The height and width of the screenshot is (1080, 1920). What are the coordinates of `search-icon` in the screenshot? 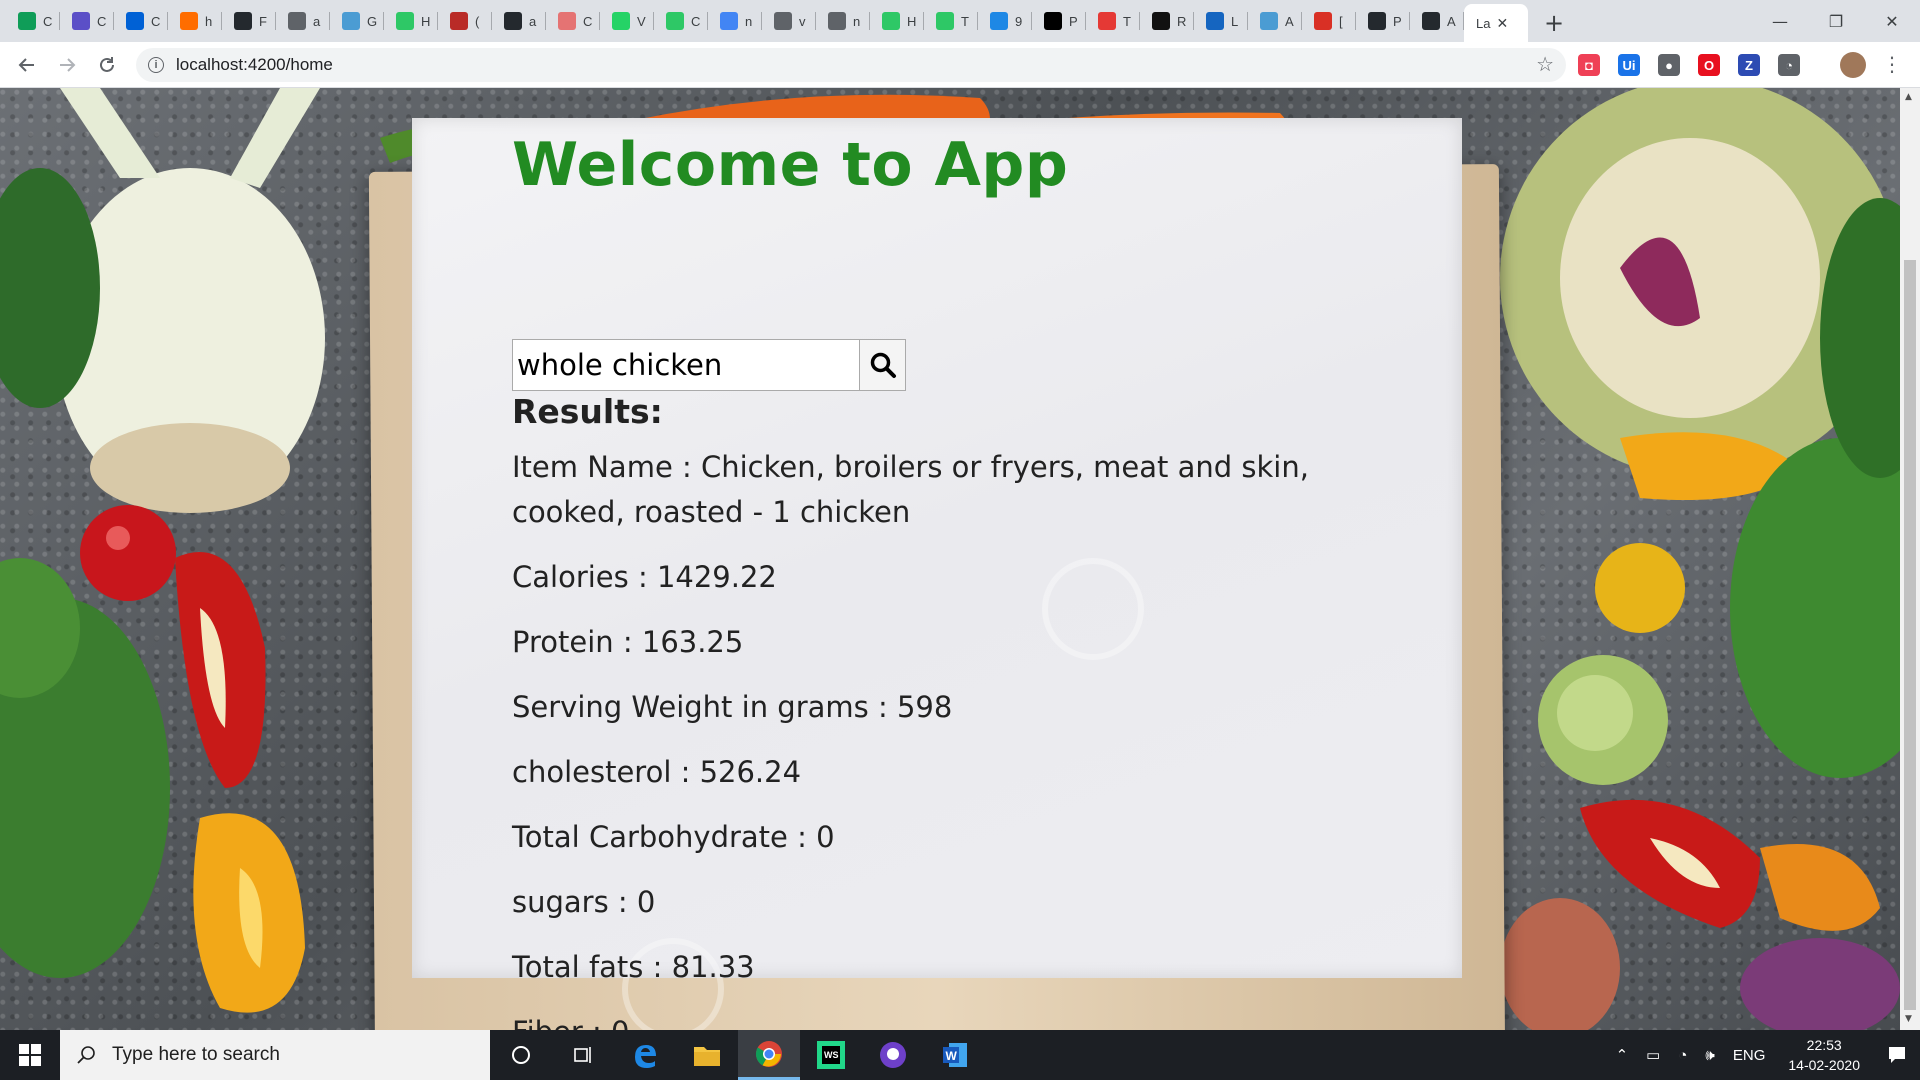 It's located at (86, 1055).